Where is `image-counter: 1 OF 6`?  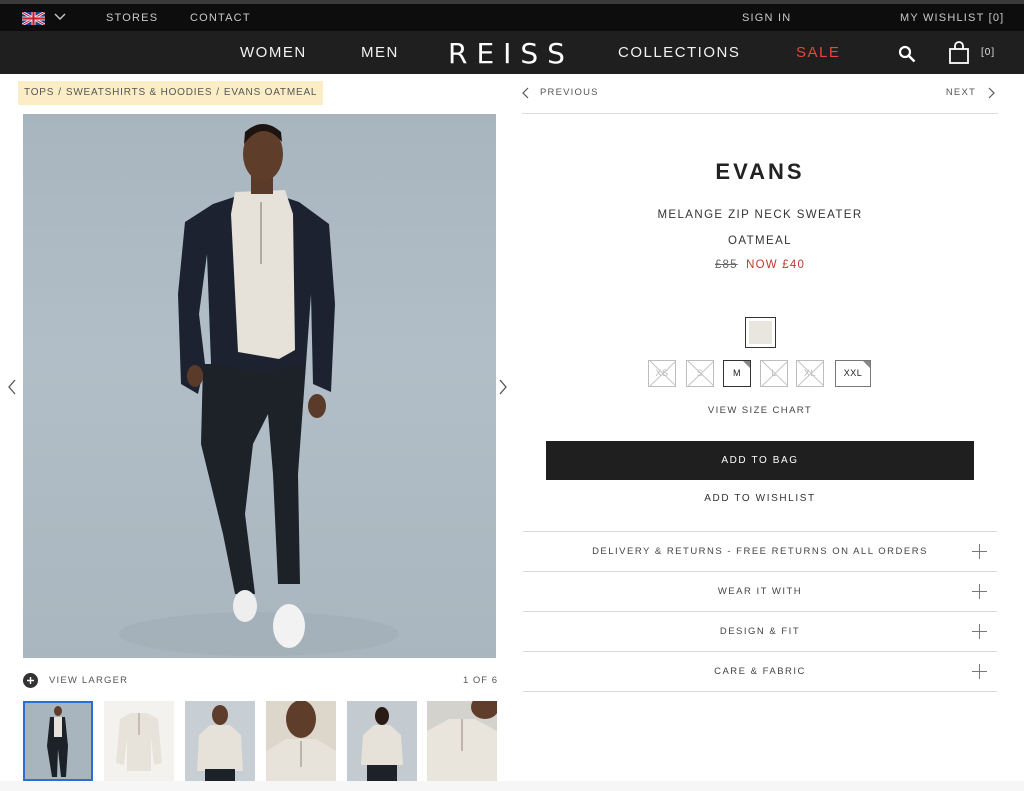 image-counter: 1 OF 6 is located at coordinates (481, 680).